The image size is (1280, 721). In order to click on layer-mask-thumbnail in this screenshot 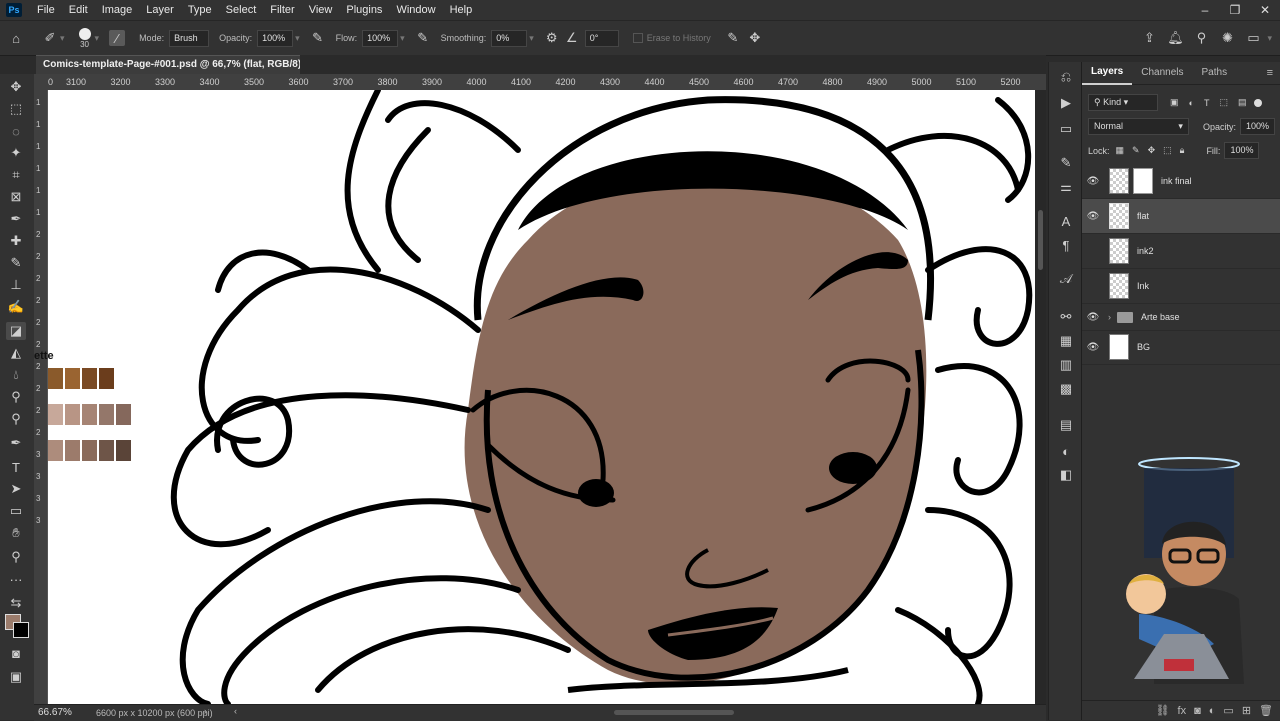, I will do `click(1143, 181)`.